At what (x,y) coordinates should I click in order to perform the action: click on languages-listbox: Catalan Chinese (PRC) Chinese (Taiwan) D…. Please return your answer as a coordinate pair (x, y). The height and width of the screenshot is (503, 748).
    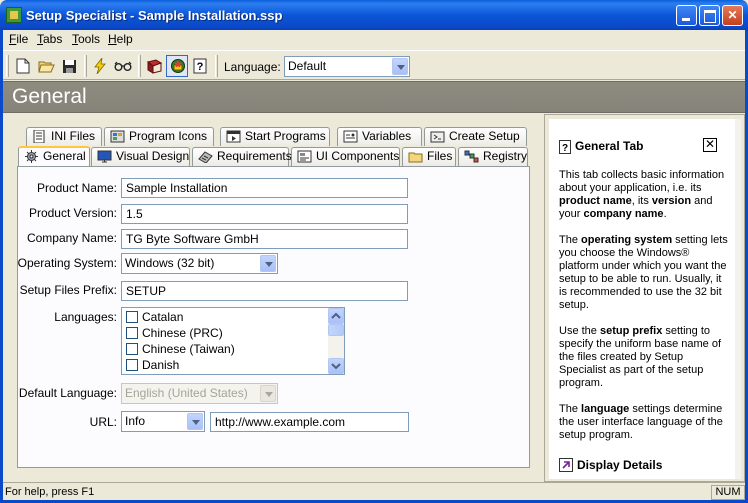
    Looking at the image, I should click on (233, 341).